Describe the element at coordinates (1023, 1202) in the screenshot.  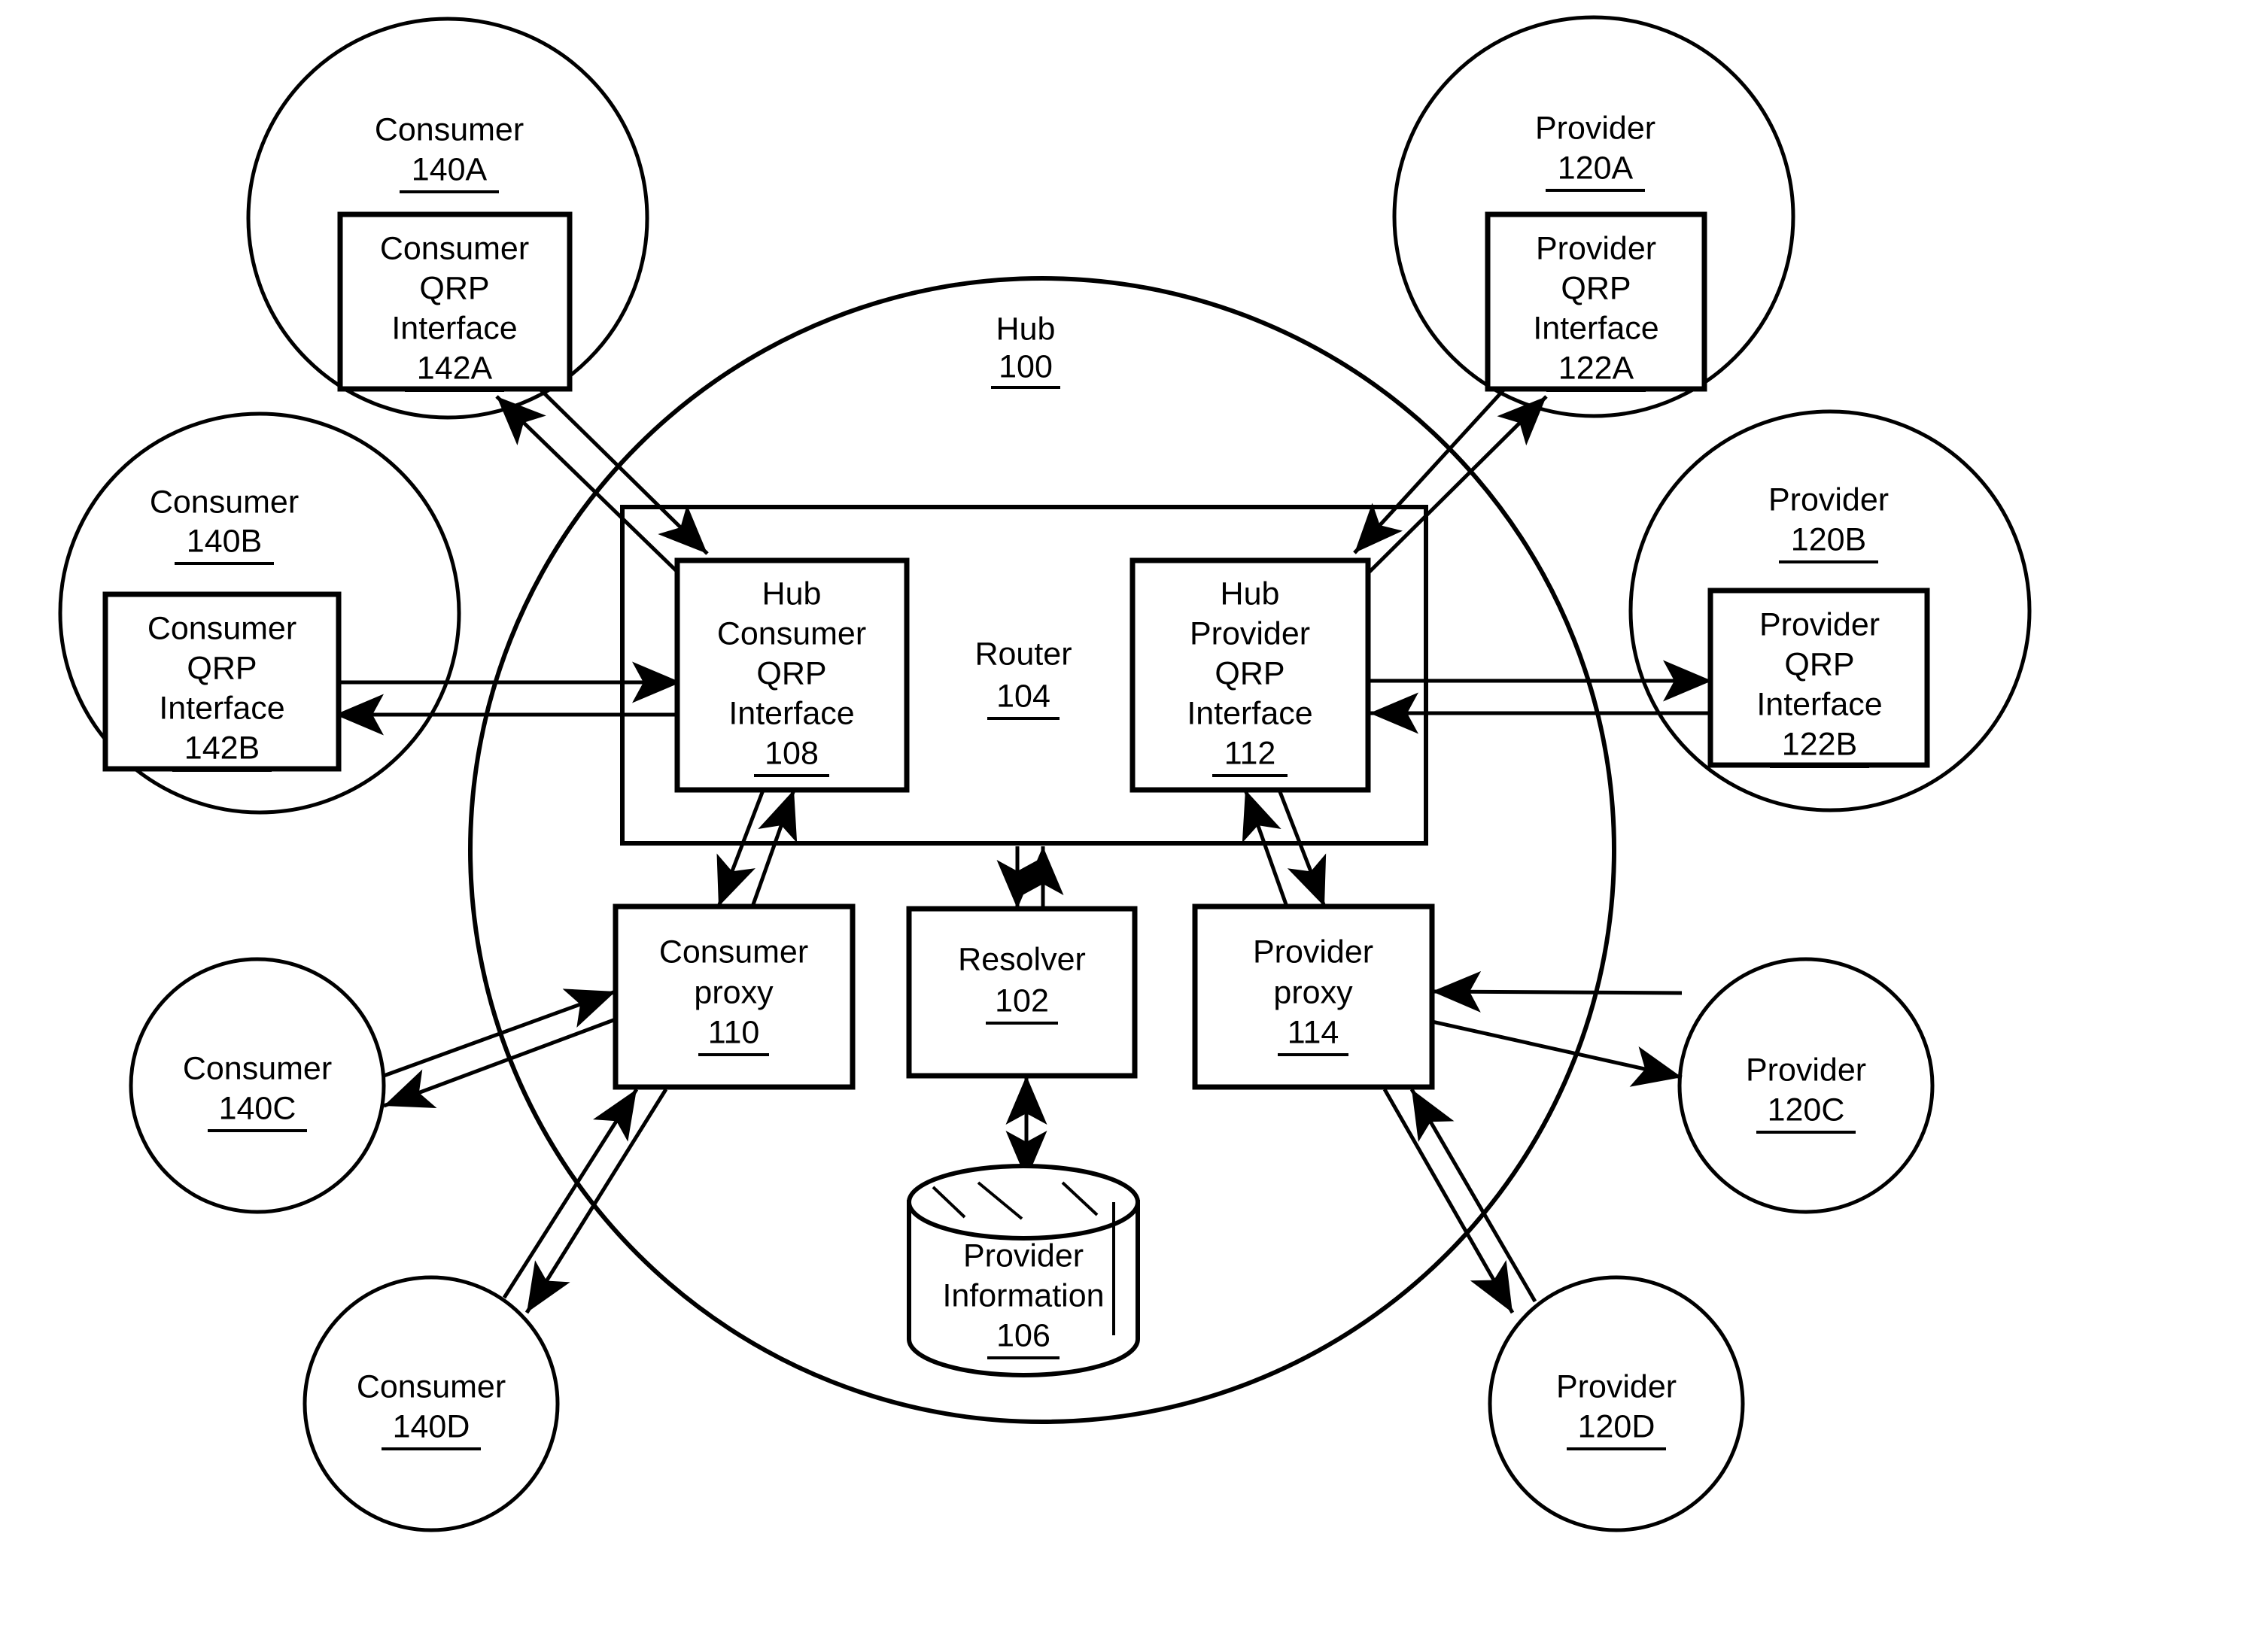
I see `provider-information-cylinder-top` at that location.